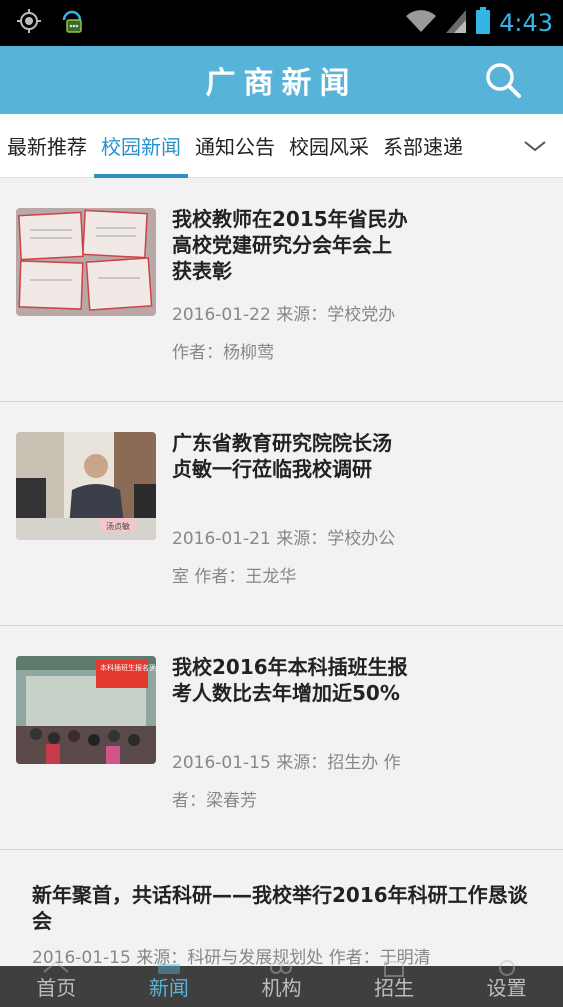  What do you see at coordinates (506, 983) in the screenshot?
I see `nav-settings: 设置` at bounding box center [506, 983].